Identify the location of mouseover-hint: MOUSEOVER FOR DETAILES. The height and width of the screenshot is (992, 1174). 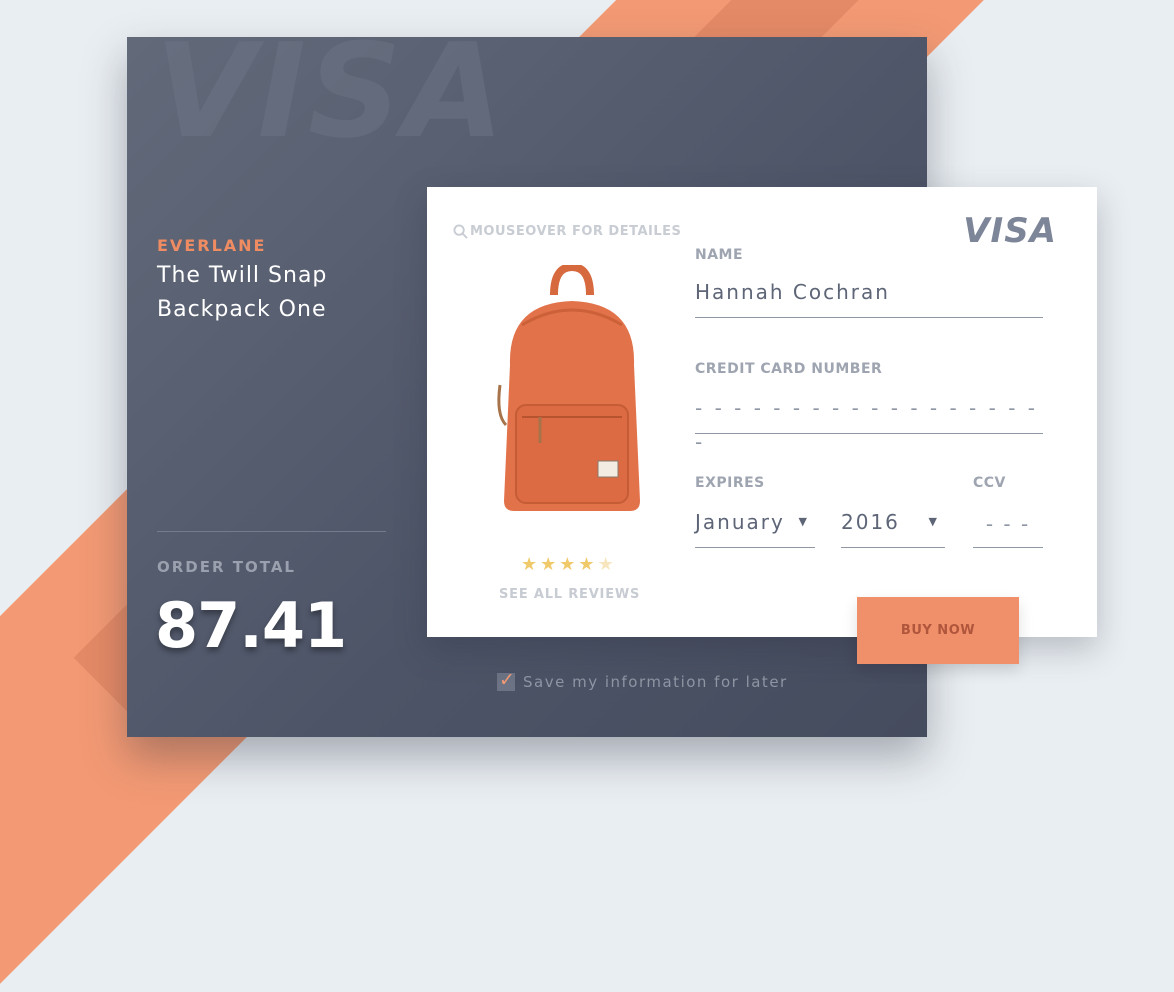
(567, 231).